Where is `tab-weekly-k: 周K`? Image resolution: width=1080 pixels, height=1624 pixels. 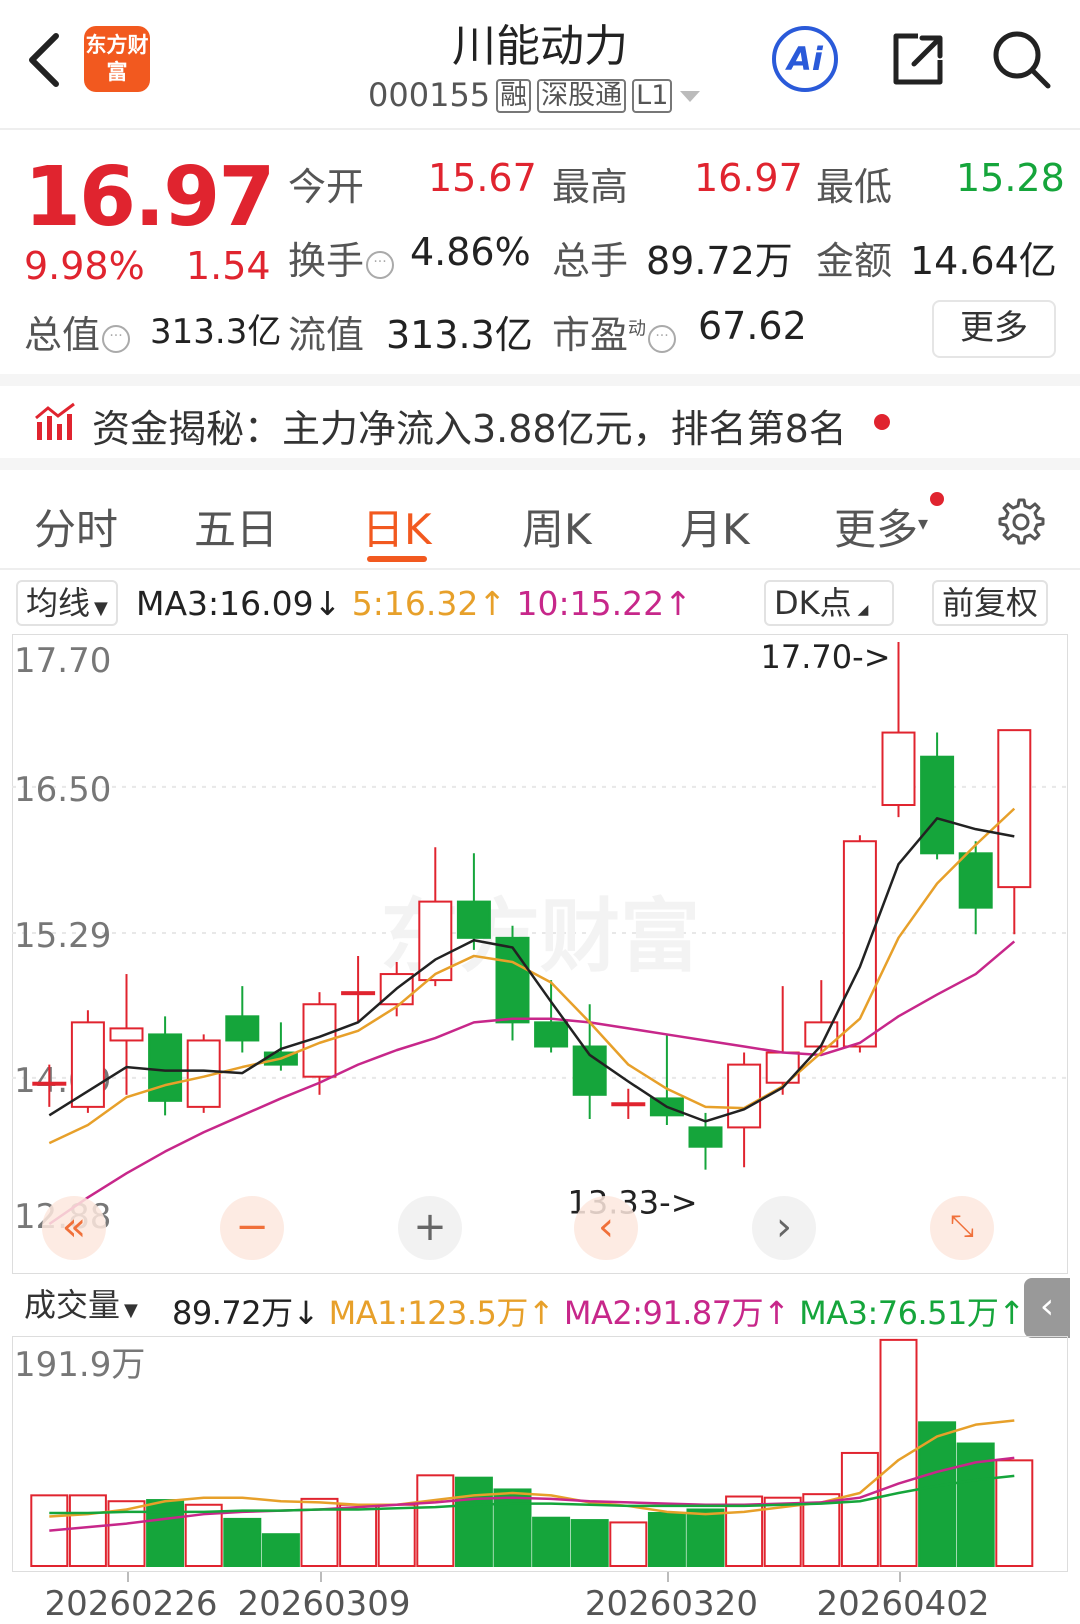 tab-weekly-k: 周K is located at coordinates (557, 526).